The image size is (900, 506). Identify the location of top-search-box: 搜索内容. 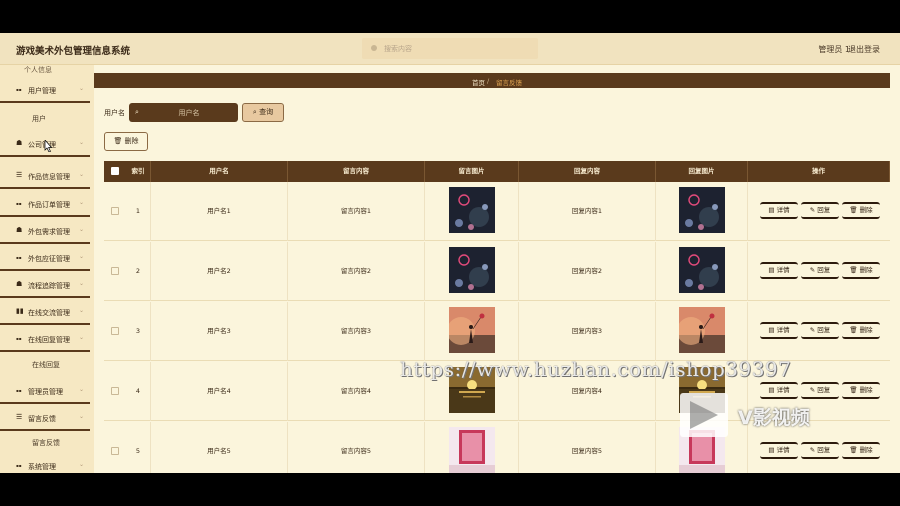
(450, 48).